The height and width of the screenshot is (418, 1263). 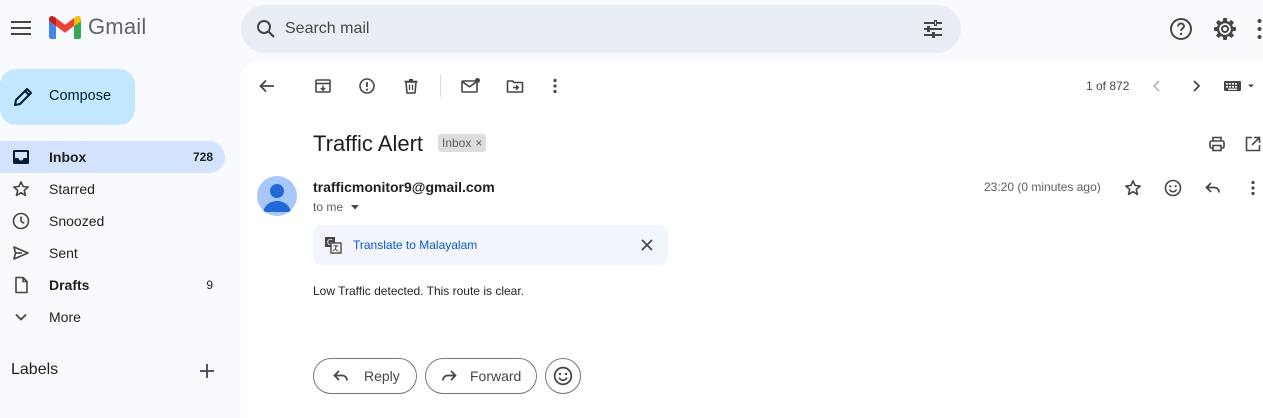 I want to click on top-bar: Gmail, so click(x=631, y=29).